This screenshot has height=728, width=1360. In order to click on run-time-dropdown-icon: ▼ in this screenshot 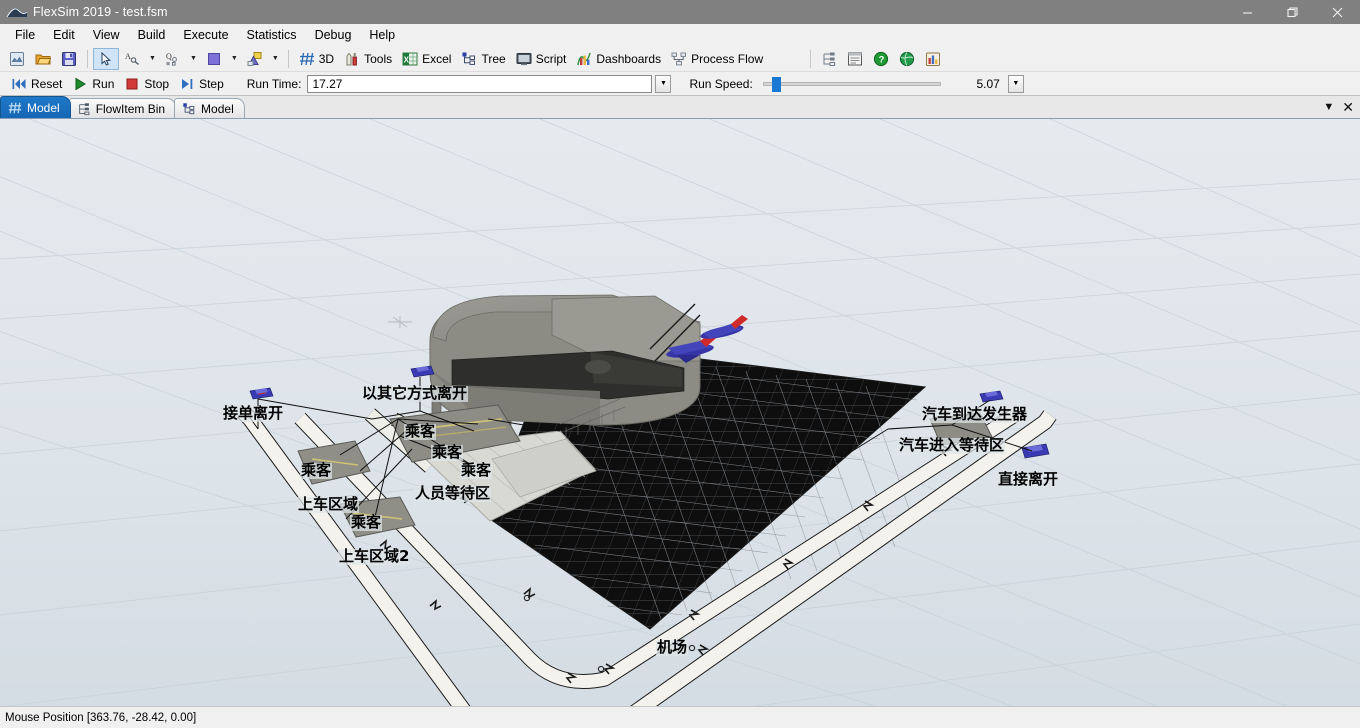, I will do `click(663, 83)`.